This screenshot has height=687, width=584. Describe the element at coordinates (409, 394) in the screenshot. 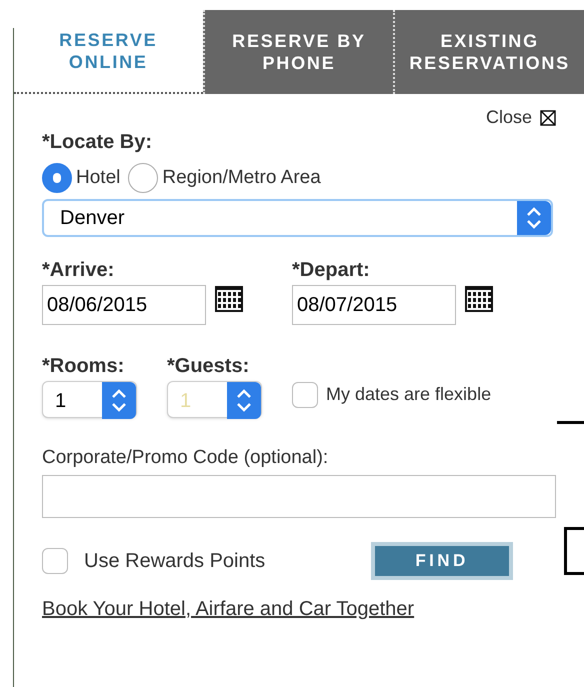

I see `checkbox-label: My dates are flexible` at that location.